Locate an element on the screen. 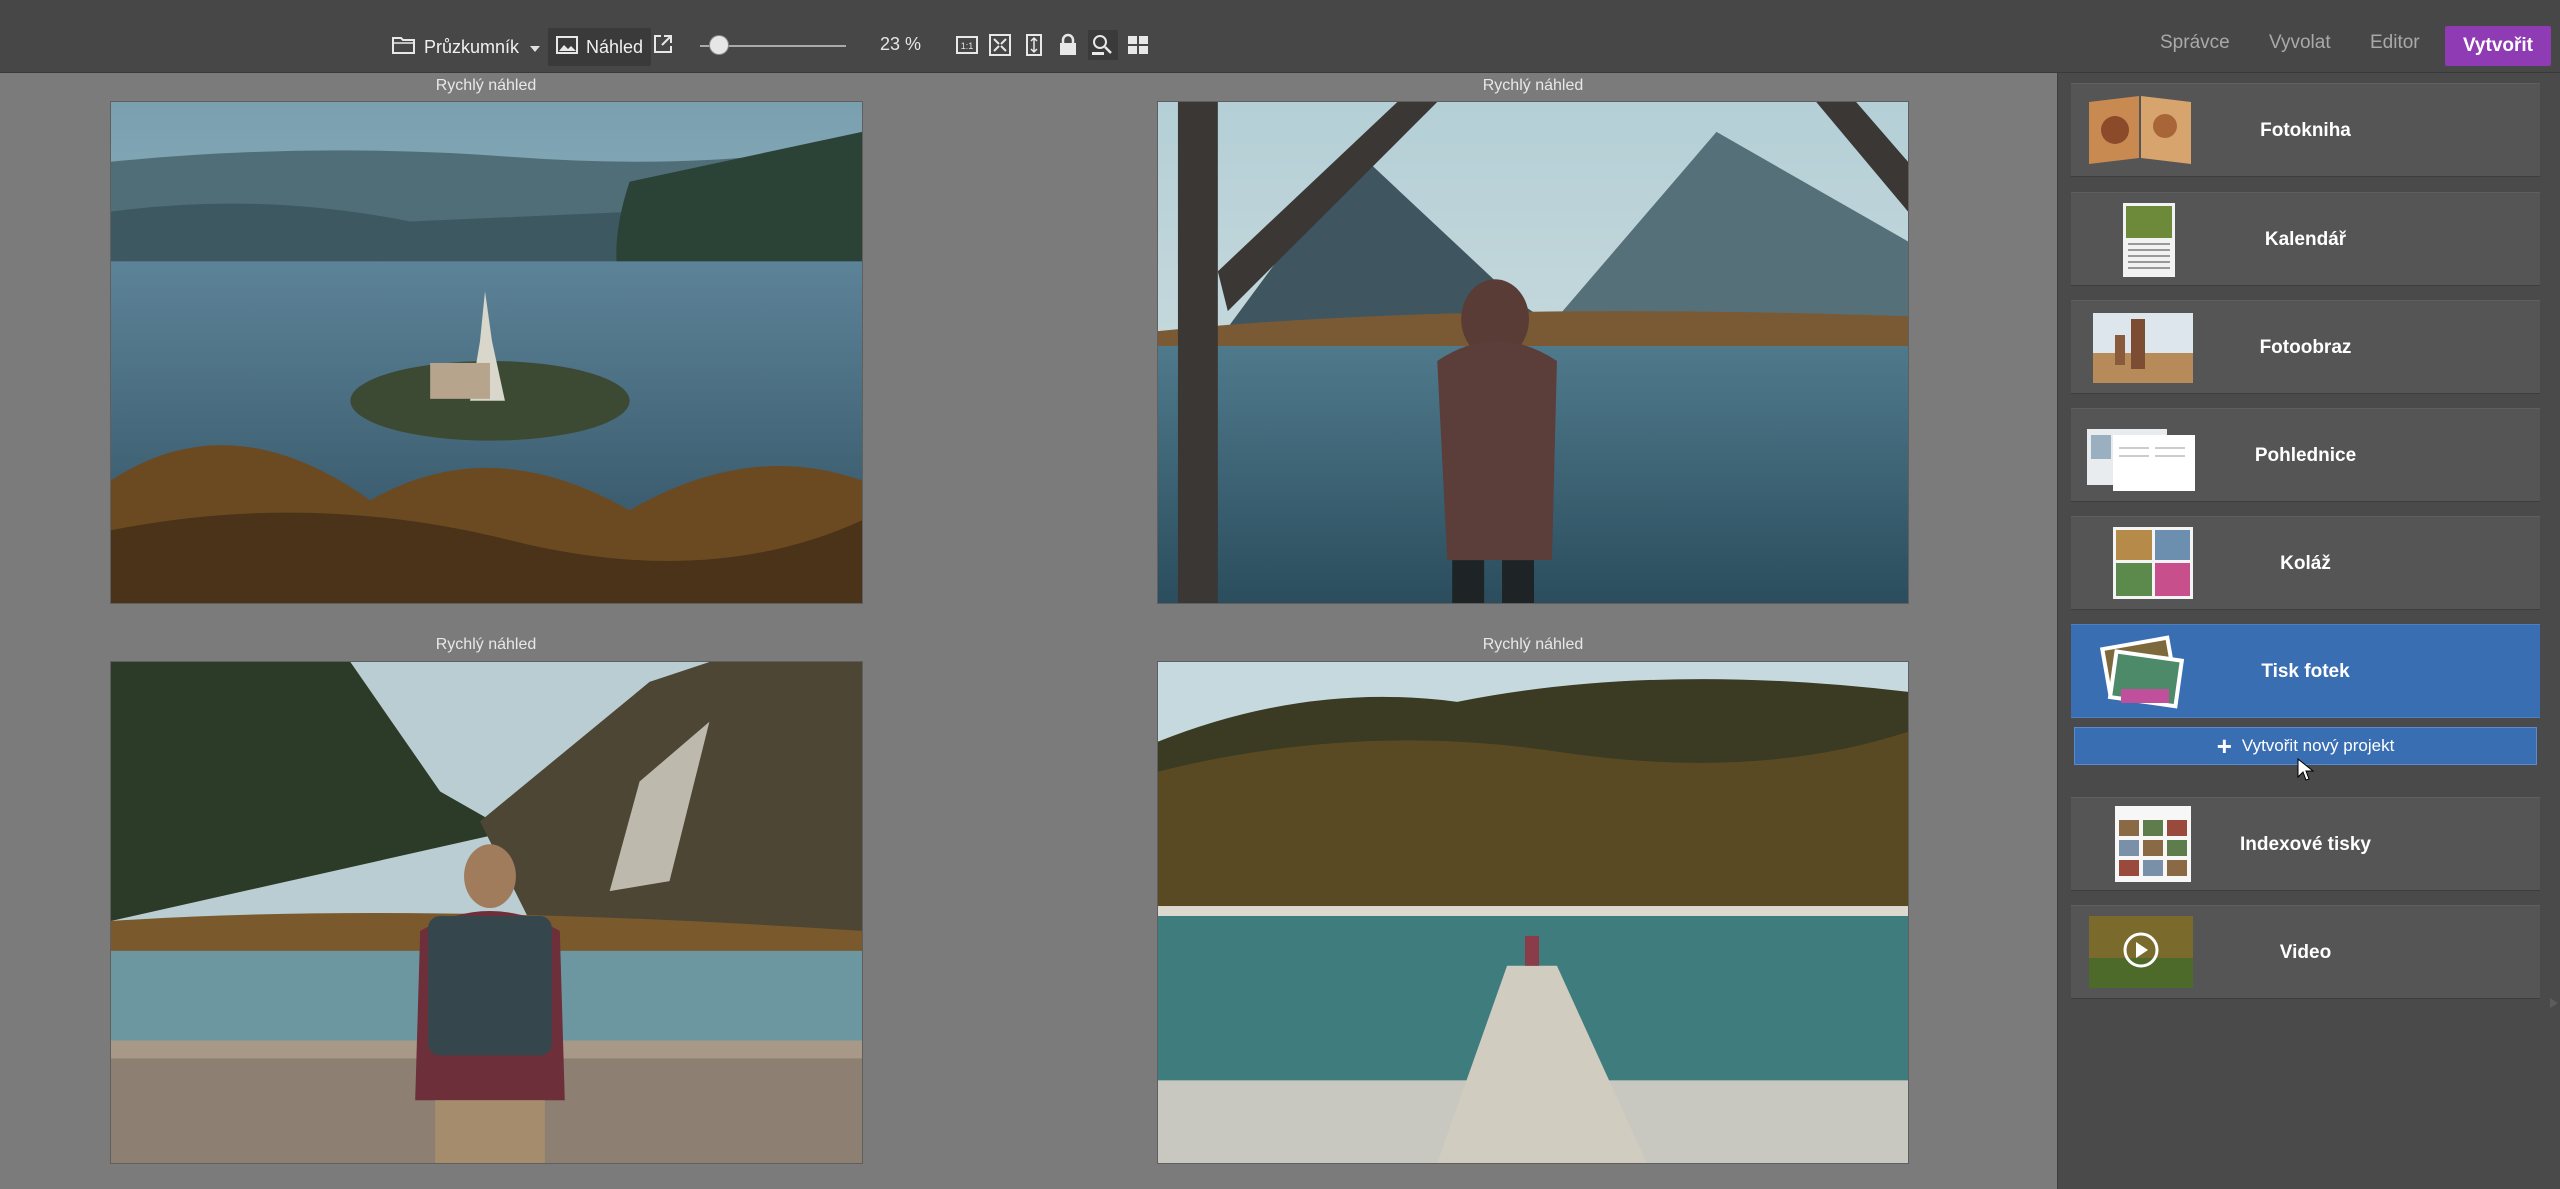  preview-button: Náhled is located at coordinates (600, 47).